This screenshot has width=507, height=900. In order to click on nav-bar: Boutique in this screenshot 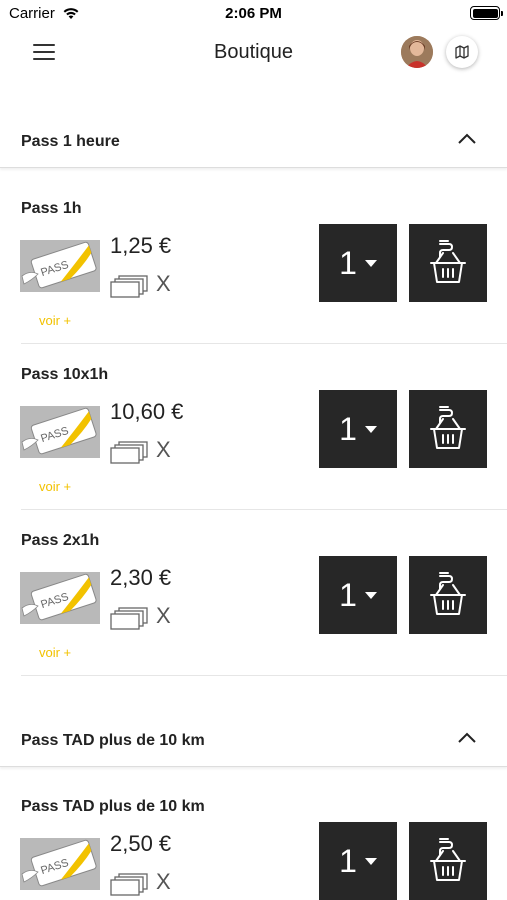, I will do `click(253, 53)`.